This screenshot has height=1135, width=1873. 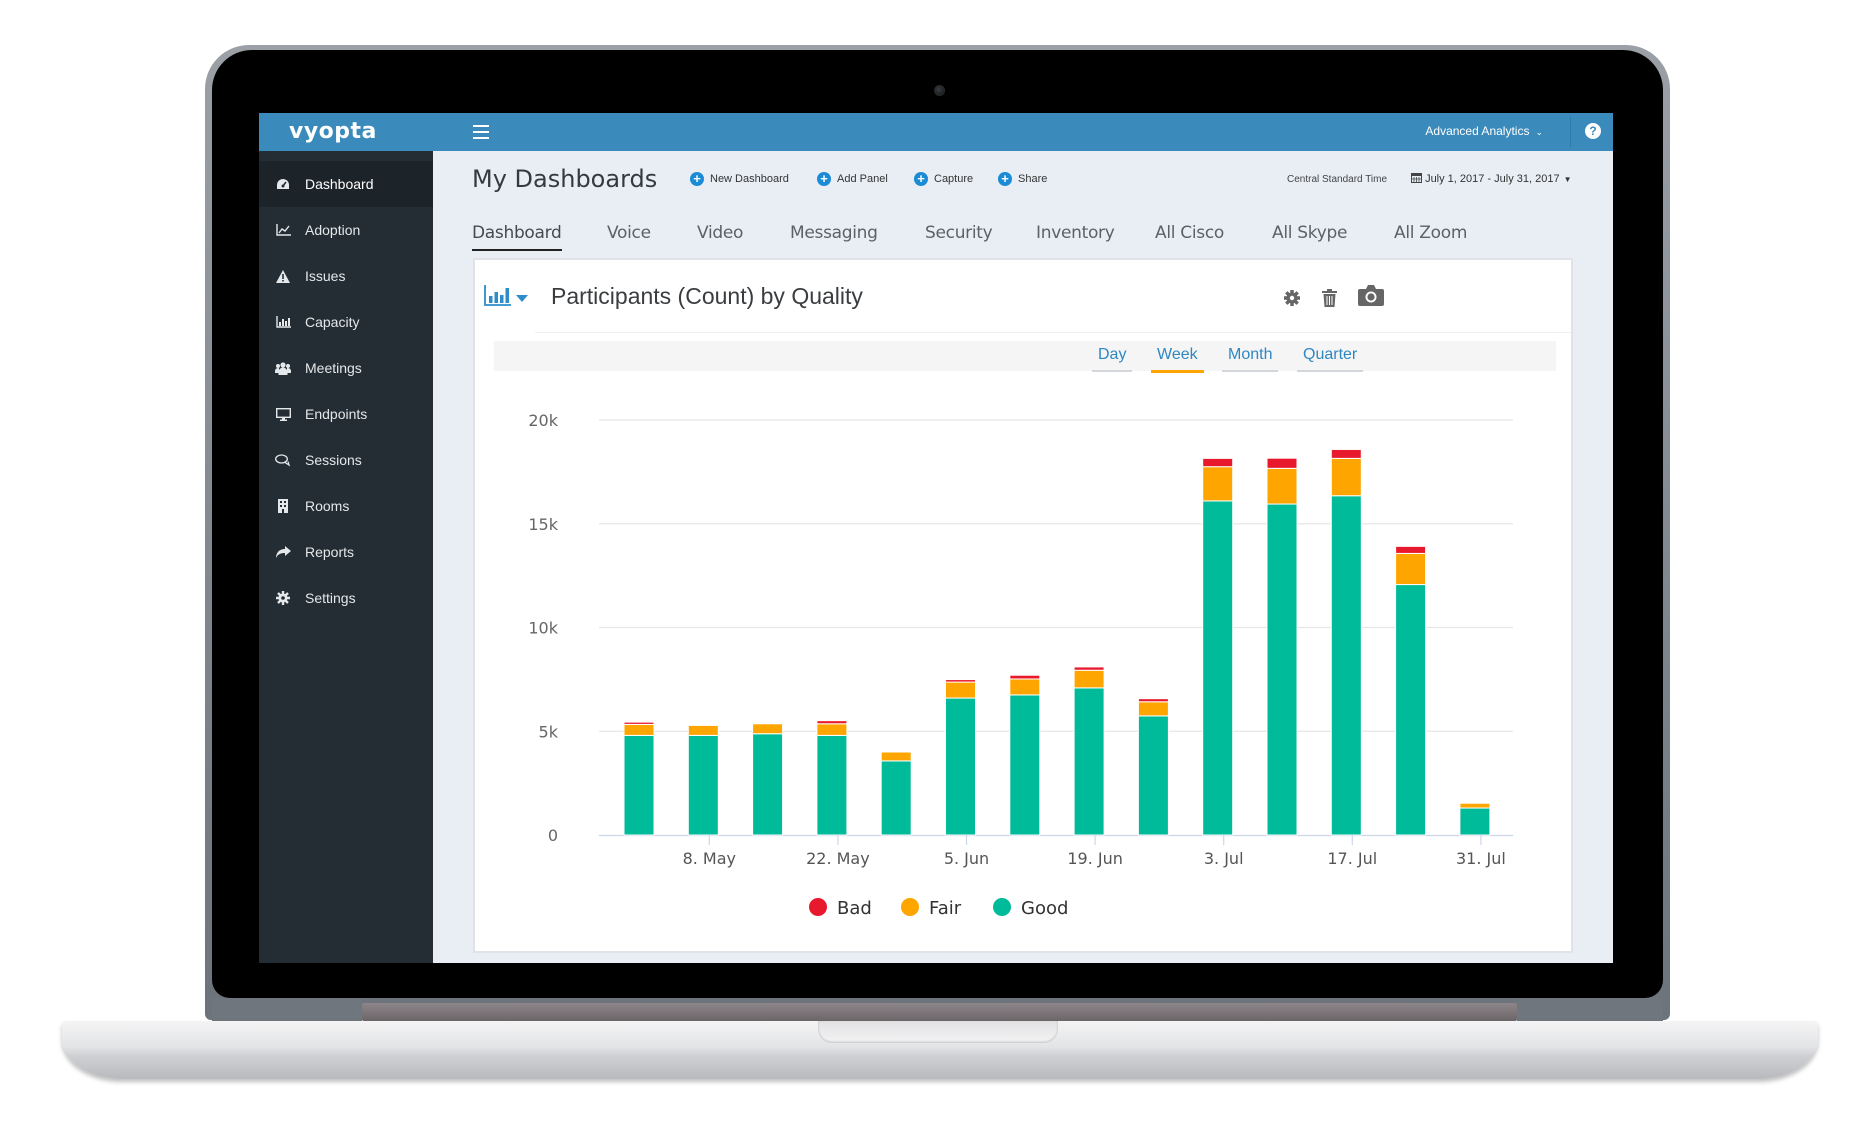 What do you see at coordinates (283, 460) in the screenshot?
I see `comments-icon` at bounding box center [283, 460].